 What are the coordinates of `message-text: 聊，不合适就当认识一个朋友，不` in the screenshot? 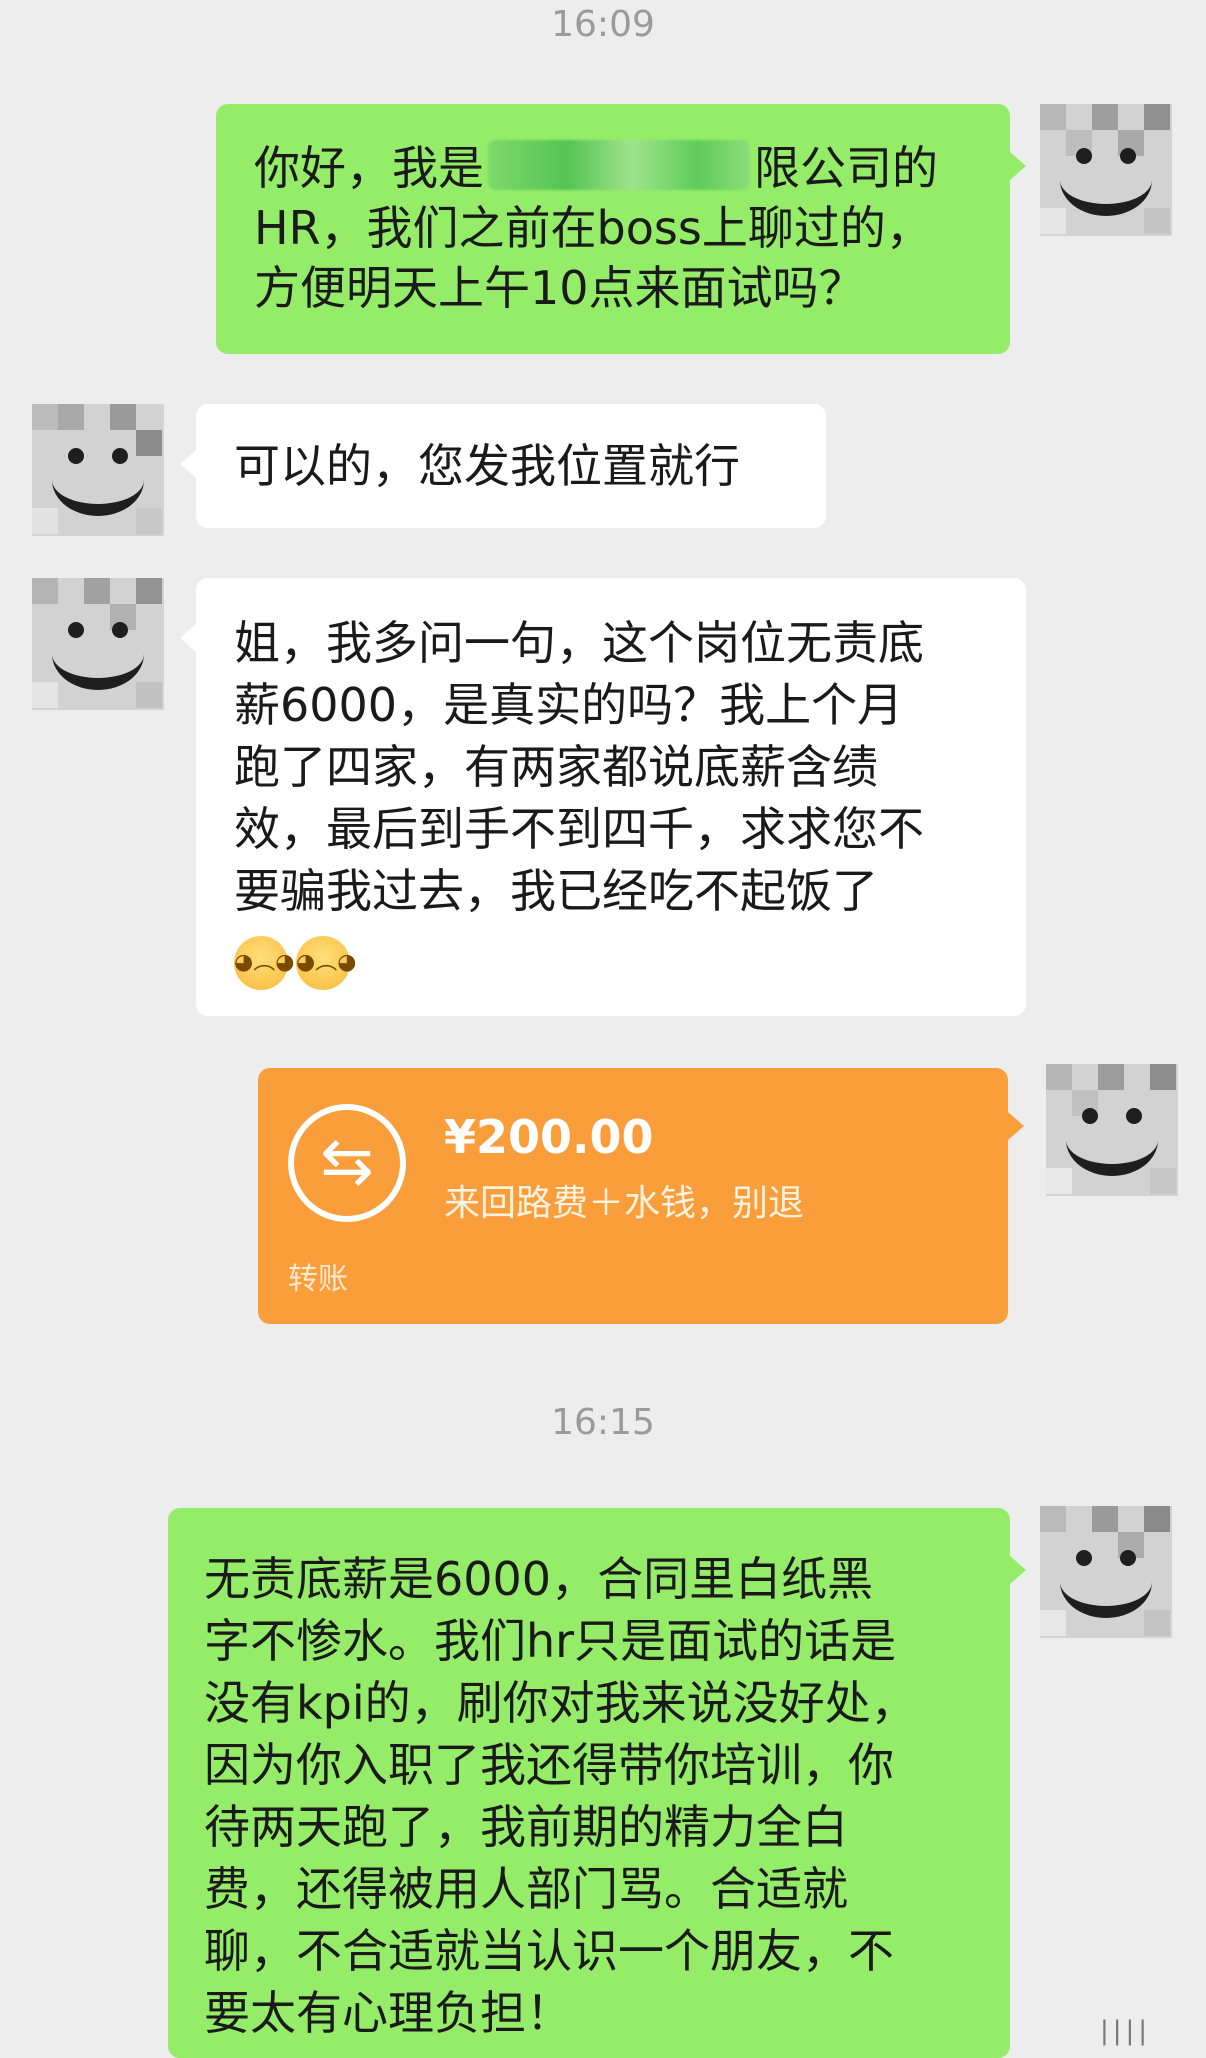 It's located at (549, 1951).